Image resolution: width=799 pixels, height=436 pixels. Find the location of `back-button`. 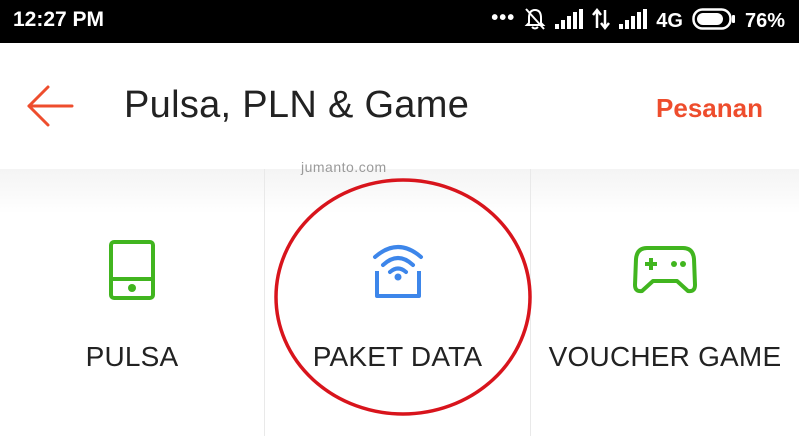

back-button is located at coordinates (51, 106).